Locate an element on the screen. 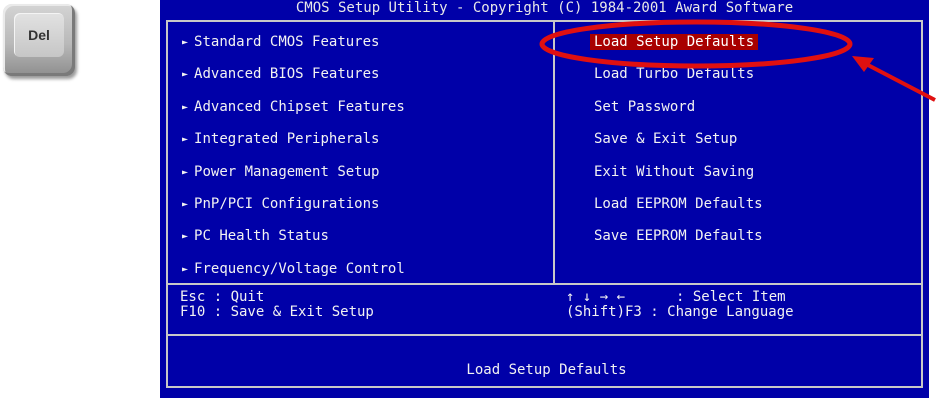  menu-item-power-management: ► Power Management Setup is located at coordinates (280, 172).